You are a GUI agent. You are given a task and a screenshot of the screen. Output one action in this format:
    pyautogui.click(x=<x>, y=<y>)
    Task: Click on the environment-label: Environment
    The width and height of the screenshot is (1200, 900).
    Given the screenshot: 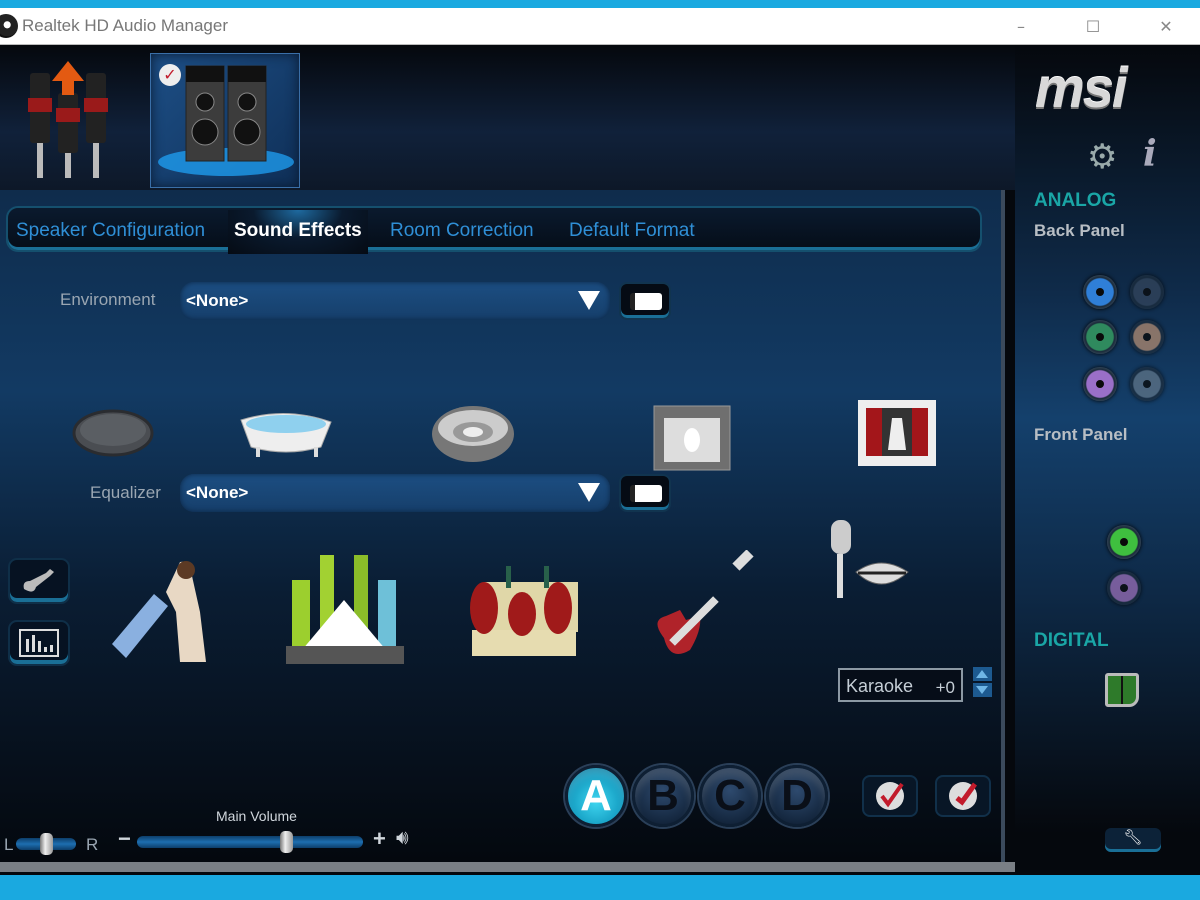 What is the action you would take?
    pyautogui.click(x=108, y=299)
    